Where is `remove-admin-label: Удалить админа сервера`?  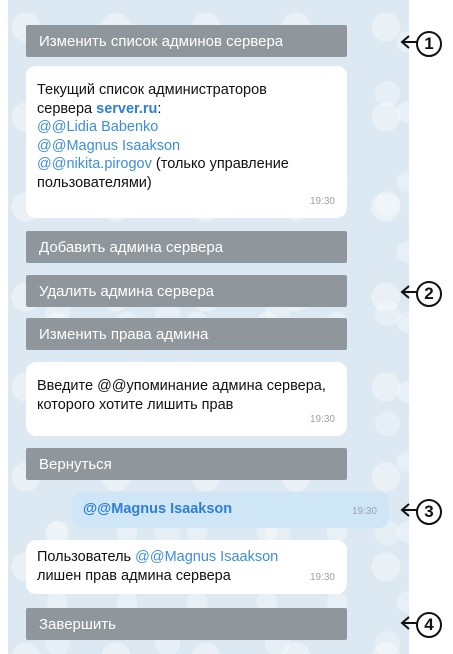 remove-admin-label: Удалить админа сервера is located at coordinates (127, 291).